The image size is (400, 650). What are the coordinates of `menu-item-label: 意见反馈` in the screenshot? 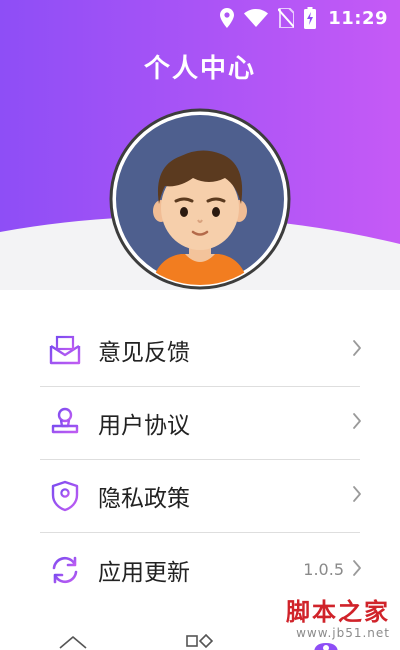 It's located at (144, 353).